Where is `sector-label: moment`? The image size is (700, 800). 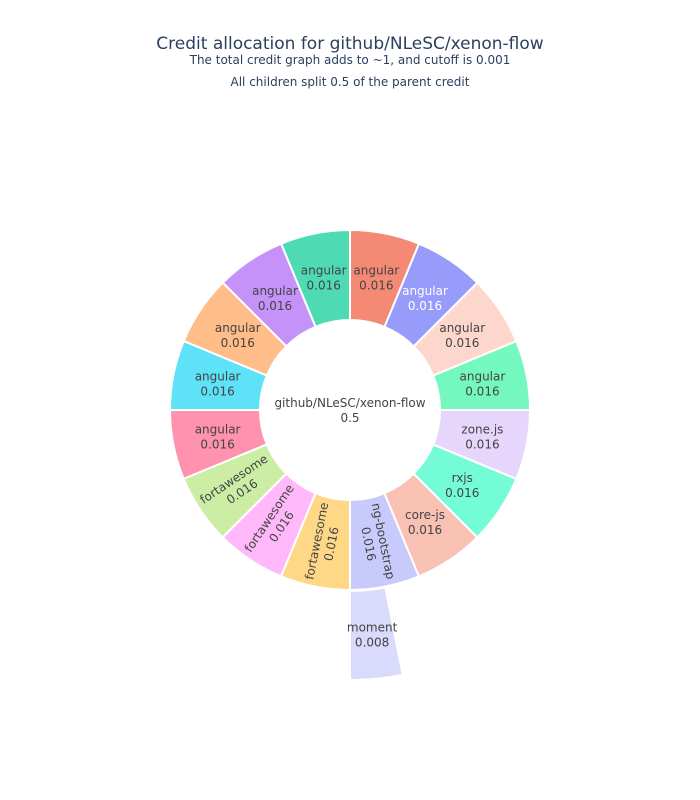
sector-label: moment is located at coordinates (372, 627).